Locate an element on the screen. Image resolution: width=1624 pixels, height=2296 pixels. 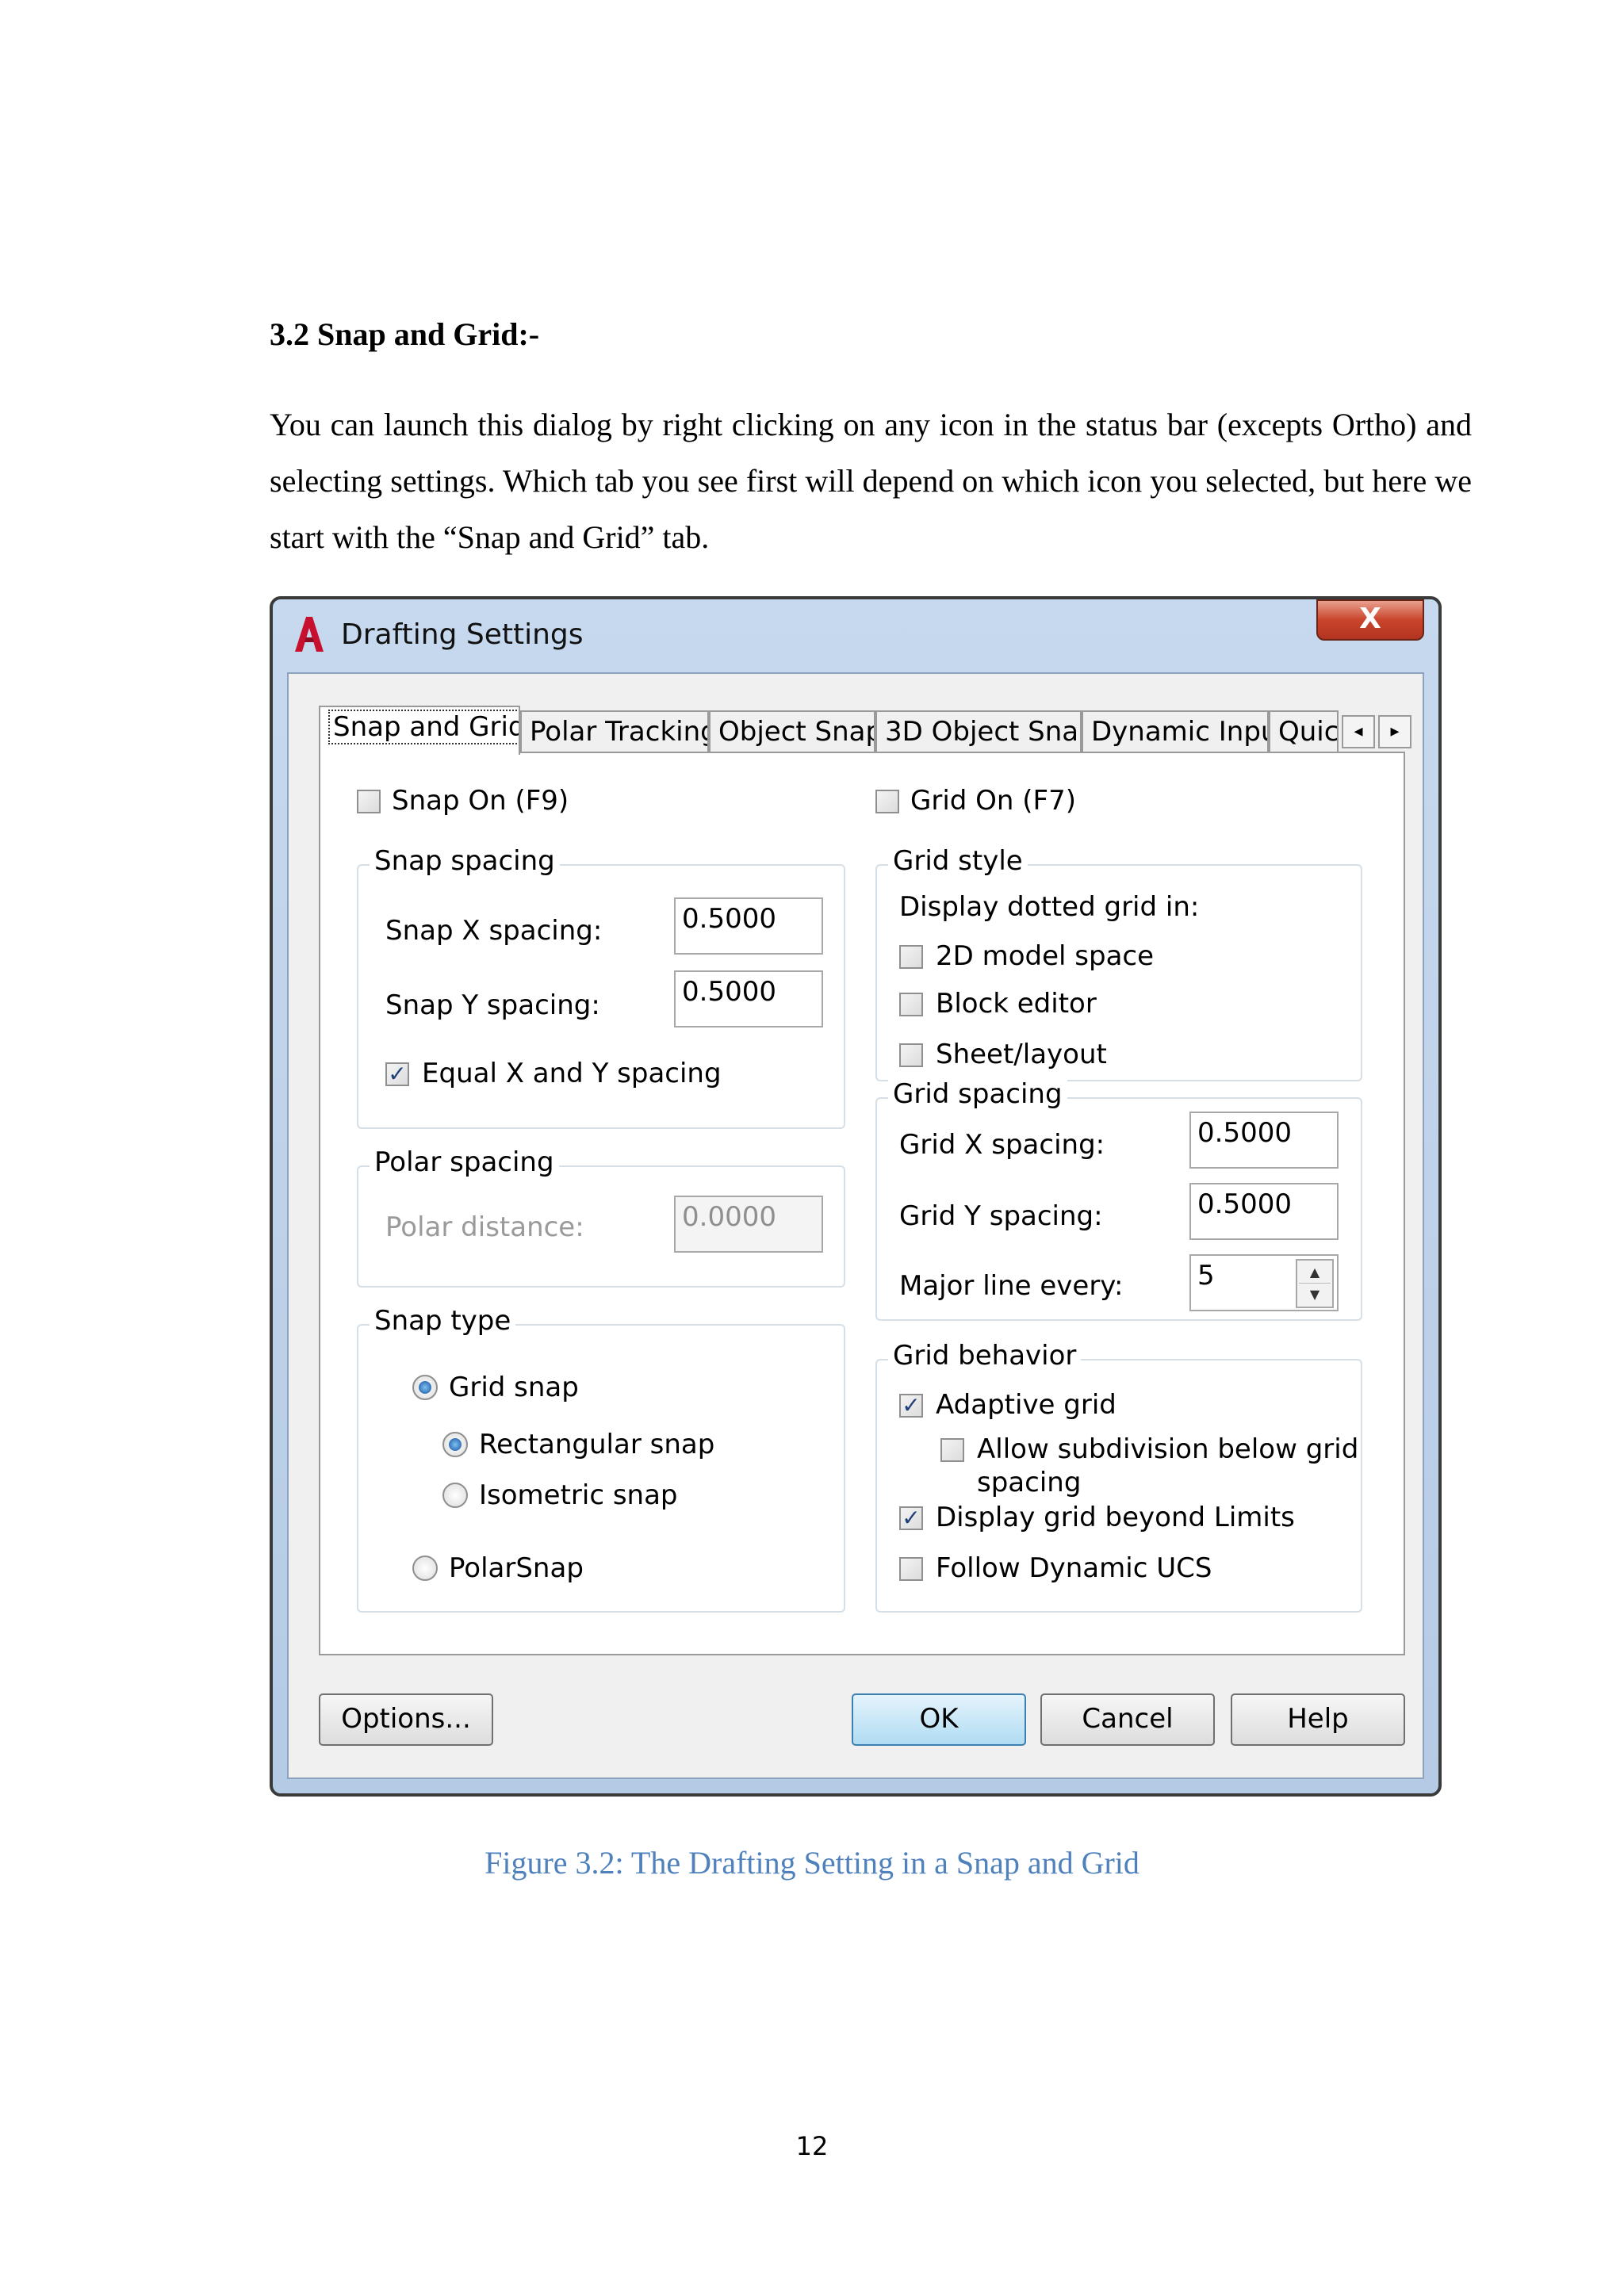
grid-on-label: Grid On (F7) is located at coordinates (993, 801).